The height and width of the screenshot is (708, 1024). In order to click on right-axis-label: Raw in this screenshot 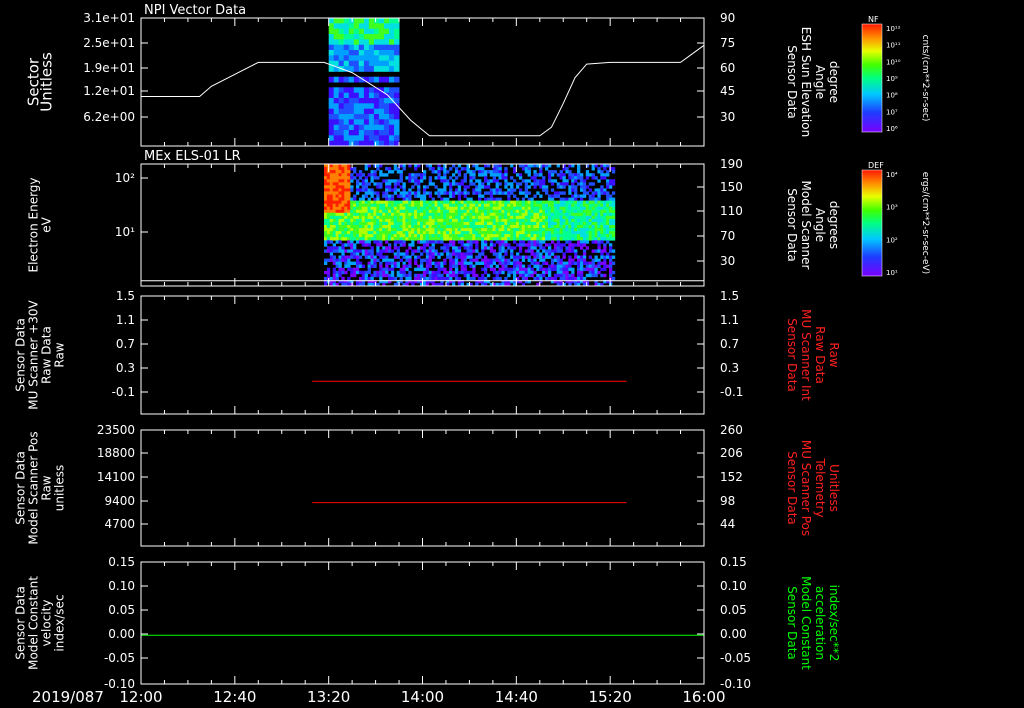, I will do `click(834, 354)`.